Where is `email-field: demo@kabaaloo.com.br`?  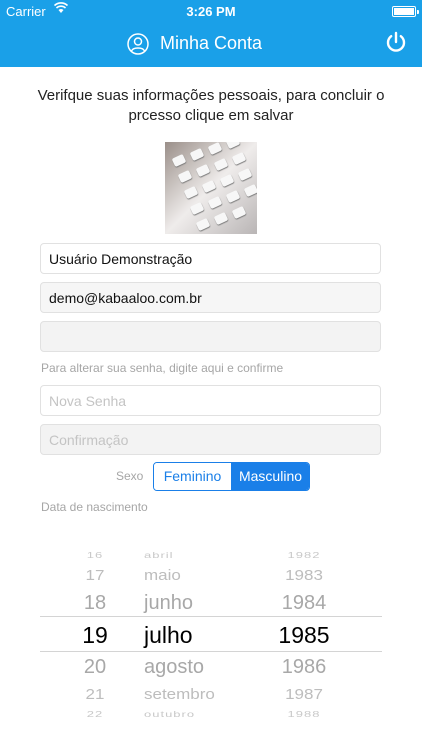 email-field: demo@kabaaloo.com.br is located at coordinates (210, 297).